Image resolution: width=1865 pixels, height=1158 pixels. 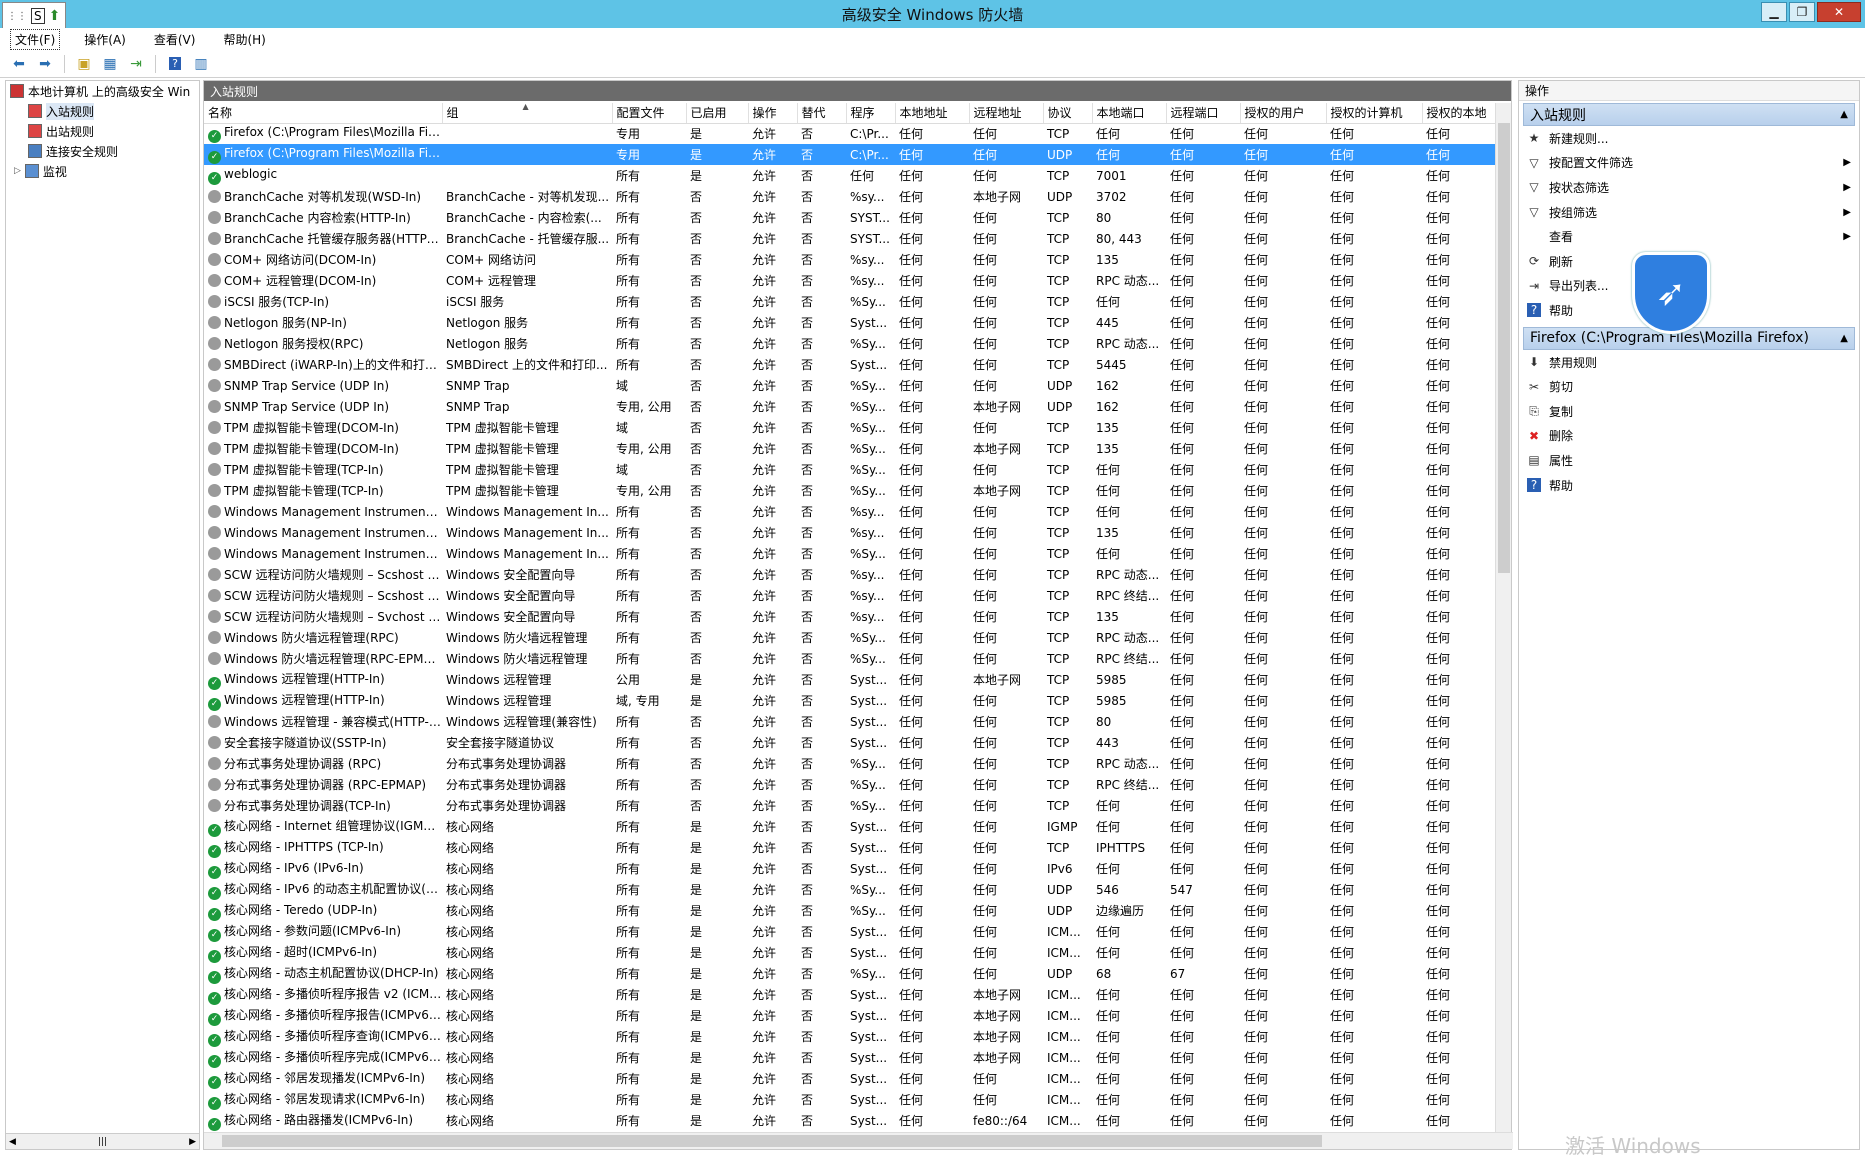 What do you see at coordinates (17, 171) in the screenshot?
I see `expand-arrow-icon: ▷` at bounding box center [17, 171].